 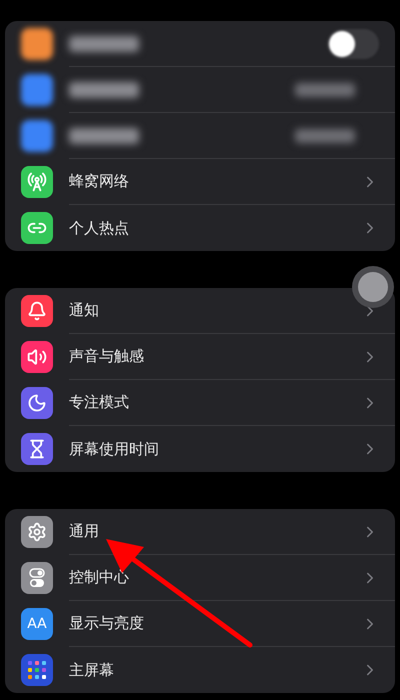 What do you see at coordinates (99, 577) in the screenshot?
I see `settings-label: 控制中心` at bounding box center [99, 577].